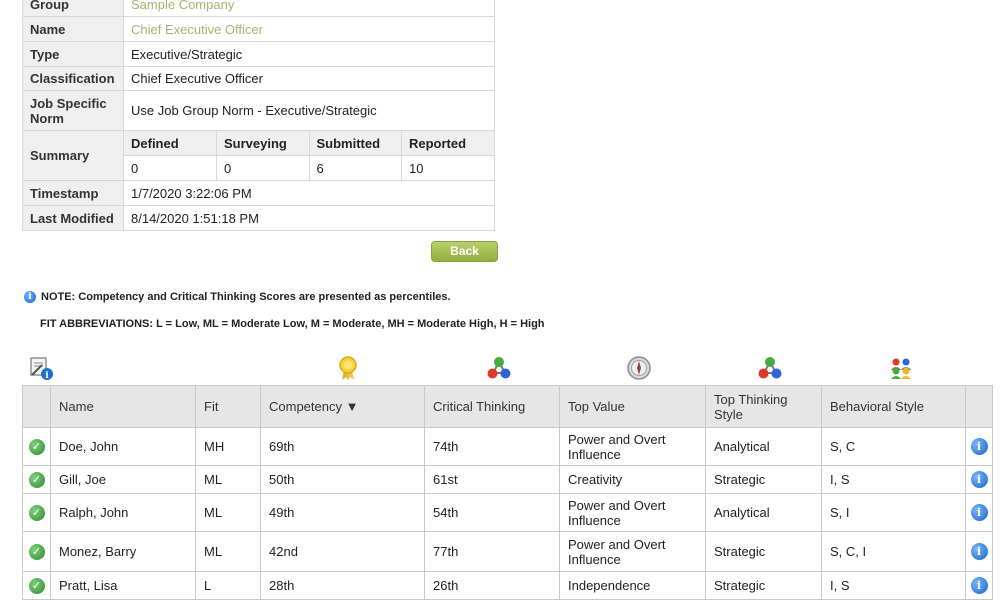  I want to click on summary-value-reported: 10, so click(447, 167).